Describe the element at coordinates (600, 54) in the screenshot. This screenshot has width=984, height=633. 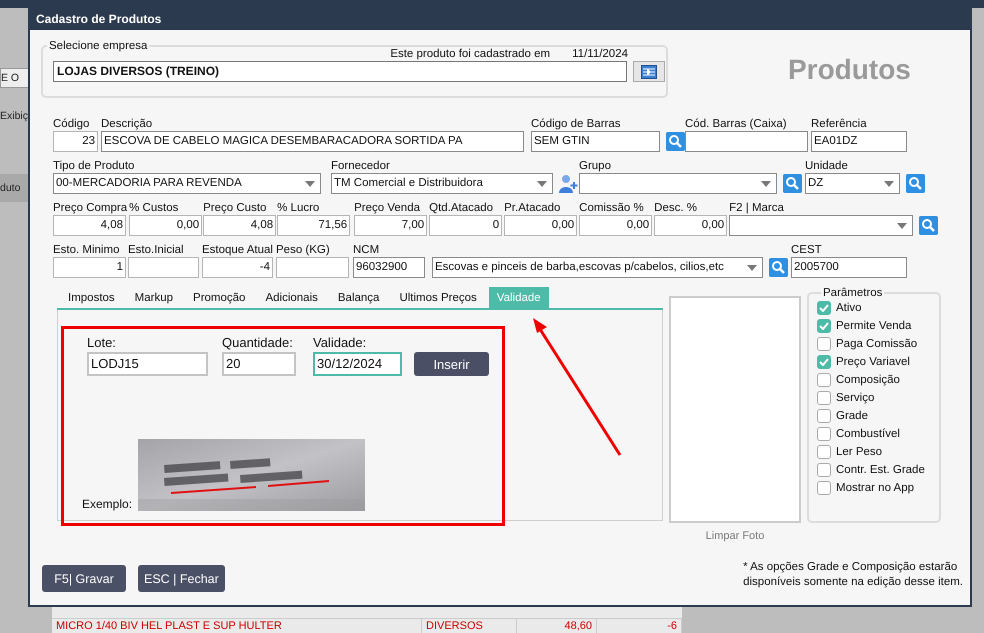
I see `registered-date: 11/11/2024` at that location.